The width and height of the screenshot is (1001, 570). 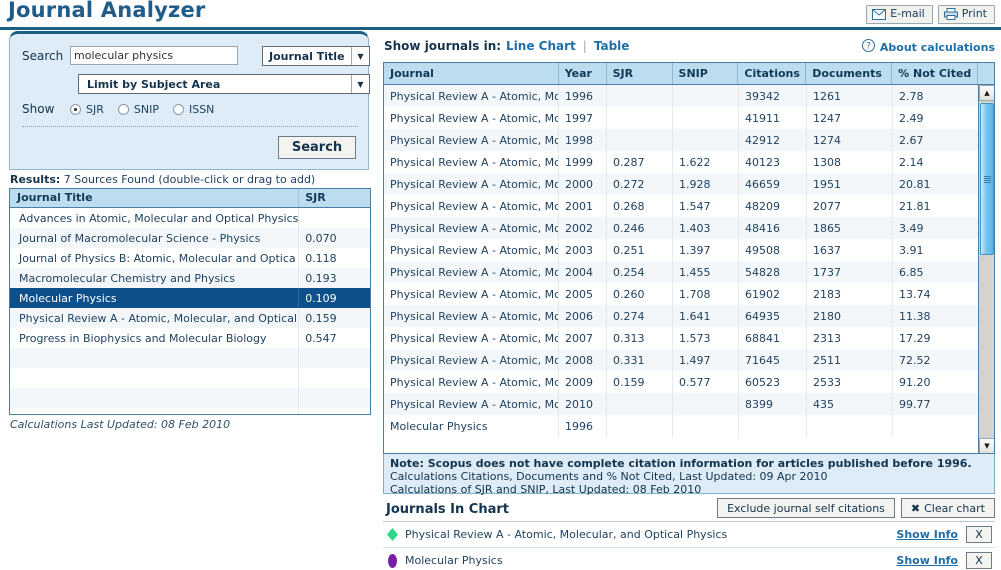 What do you see at coordinates (773, 96) in the screenshot?
I see `cell-citations: 39342` at bounding box center [773, 96].